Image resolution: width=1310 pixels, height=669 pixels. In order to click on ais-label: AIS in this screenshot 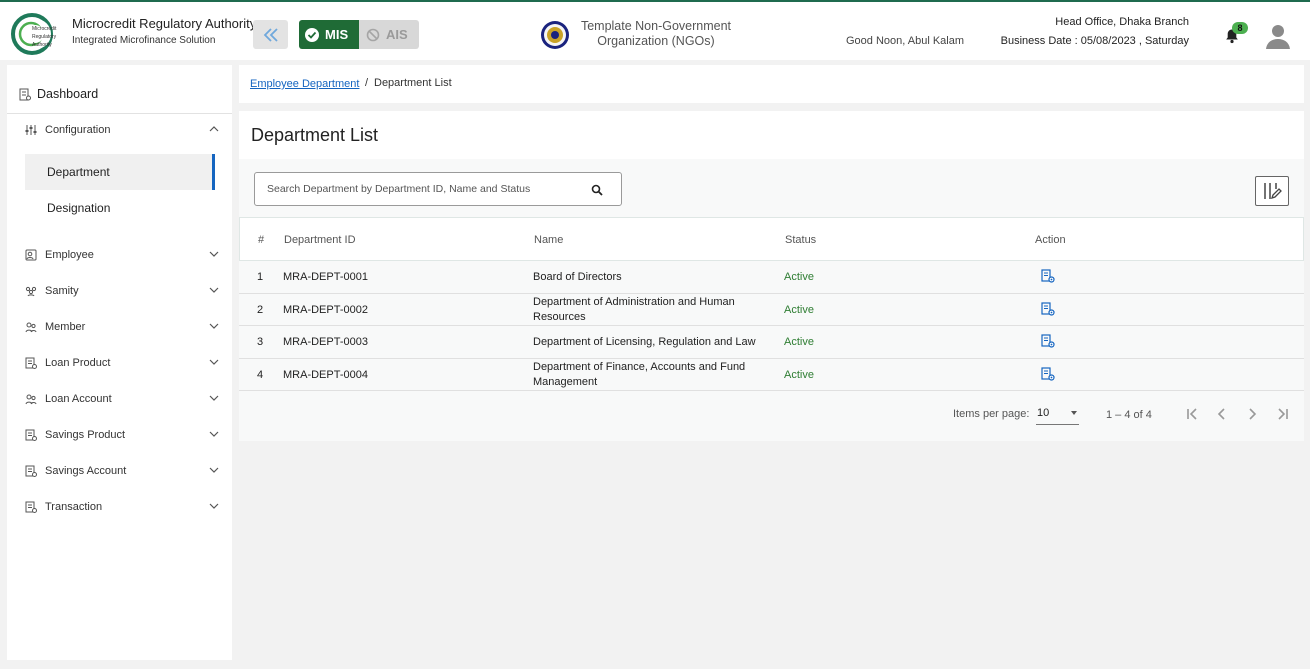, I will do `click(397, 34)`.